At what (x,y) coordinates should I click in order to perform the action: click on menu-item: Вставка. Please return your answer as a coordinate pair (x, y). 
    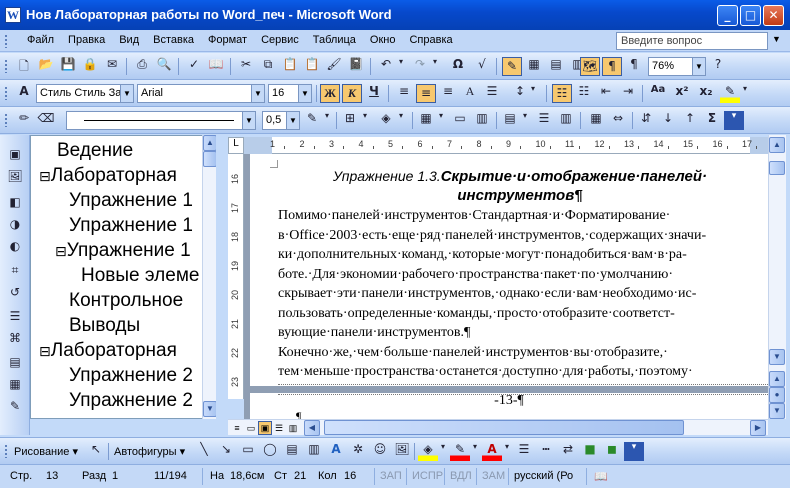
    Looking at the image, I should click on (173, 40).